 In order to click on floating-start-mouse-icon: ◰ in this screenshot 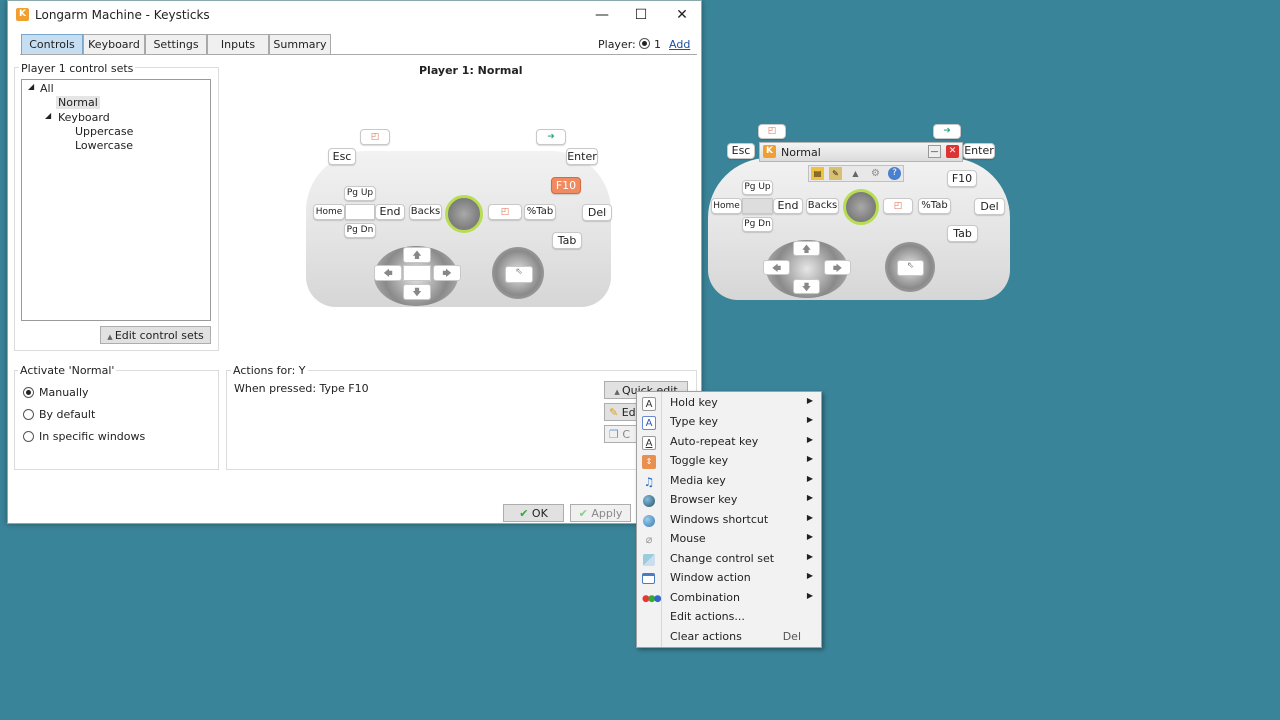, I will do `click(898, 206)`.